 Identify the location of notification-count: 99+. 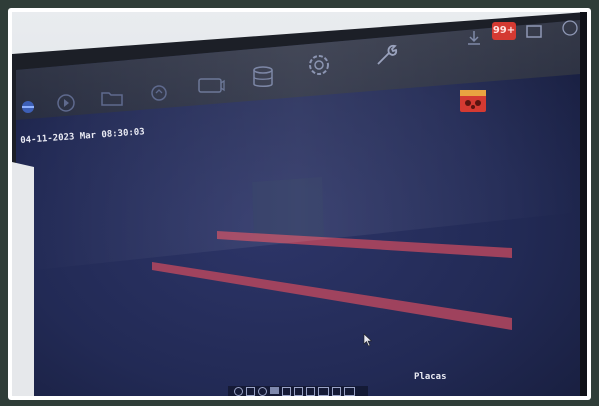
(504, 30).